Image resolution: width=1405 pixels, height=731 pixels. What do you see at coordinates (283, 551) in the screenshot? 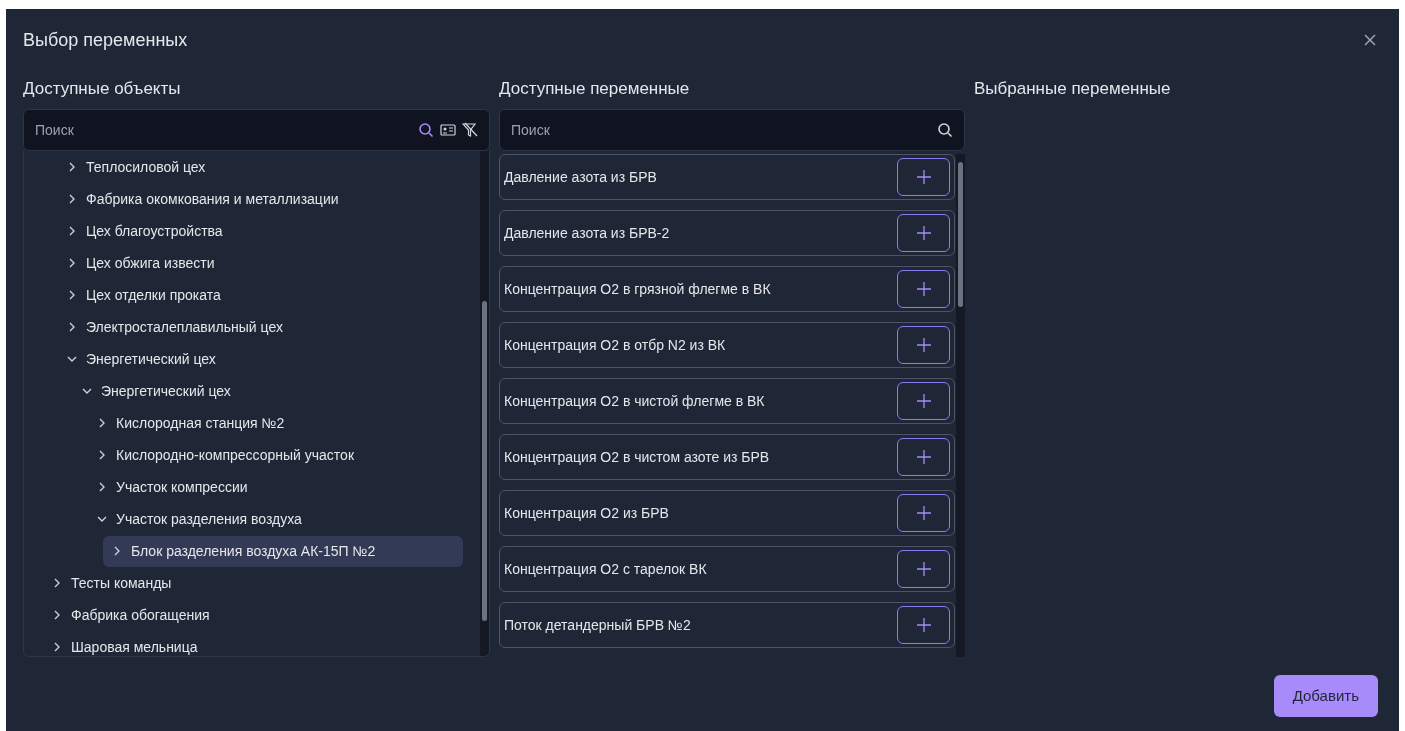
I see `tree-item: Блок разделения воздуха АК-15П №2` at bounding box center [283, 551].